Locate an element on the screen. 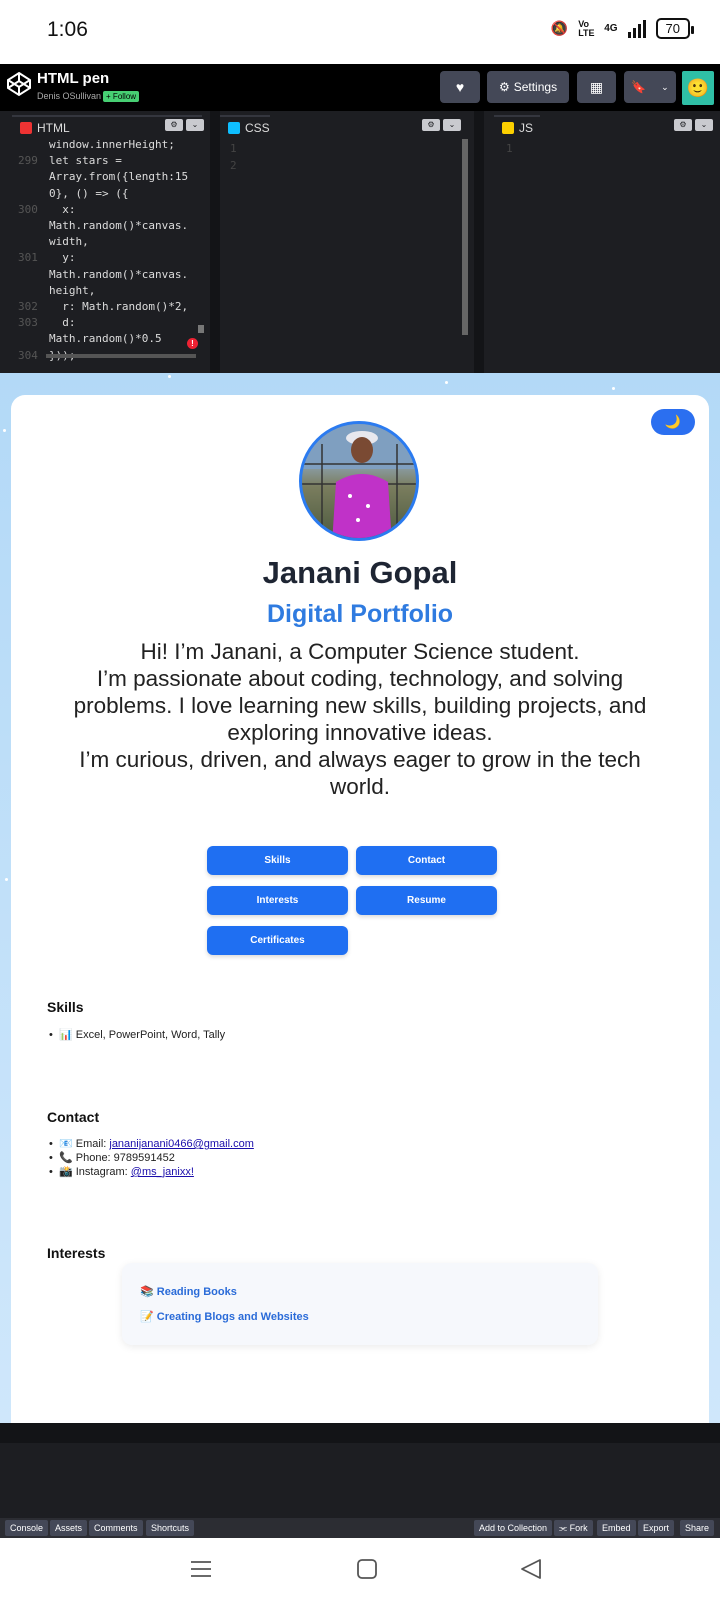 This screenshot has width=720, height=1612. bookmark-icon: 🔖 is located at coordinates (639, 87).